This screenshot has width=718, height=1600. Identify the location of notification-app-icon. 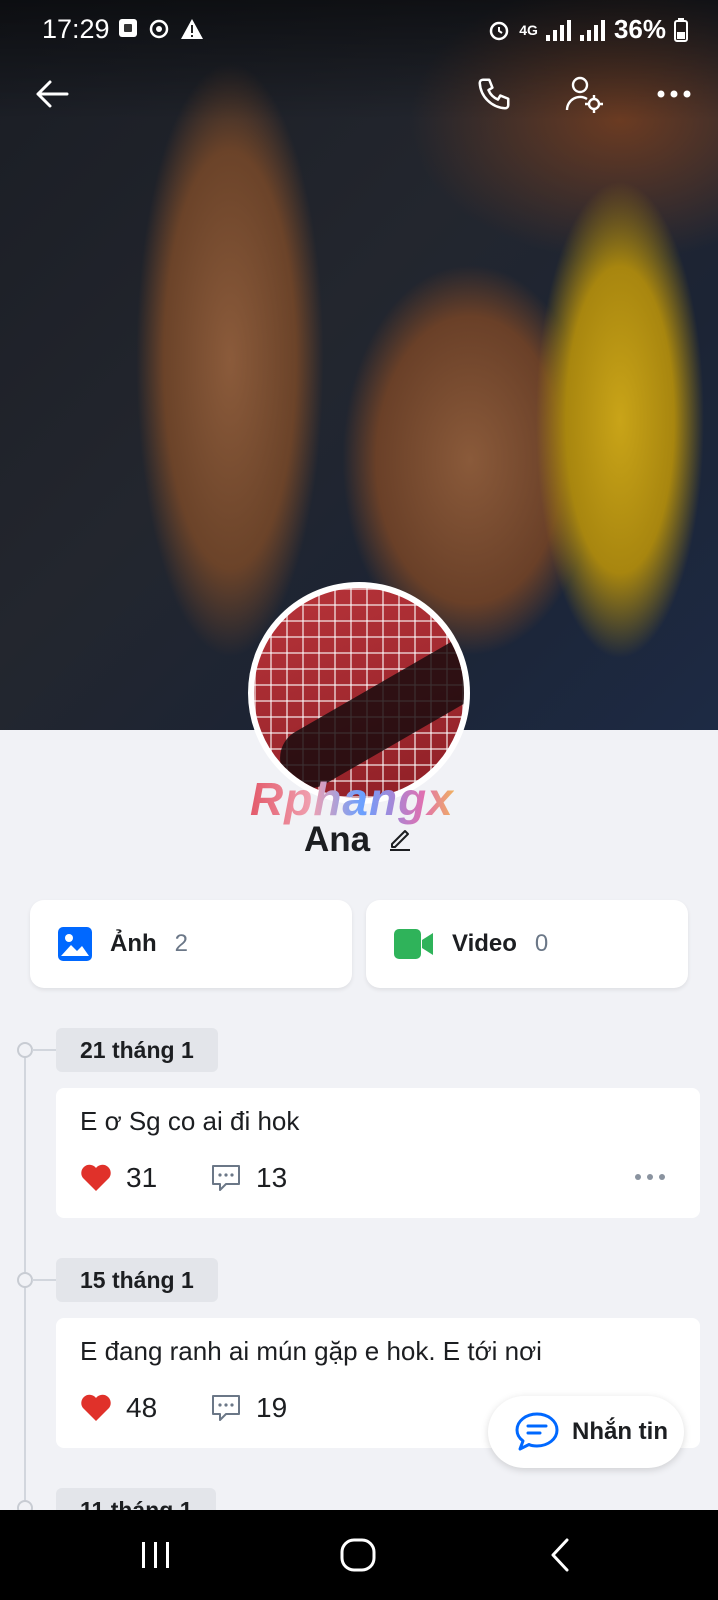
(128, 28).